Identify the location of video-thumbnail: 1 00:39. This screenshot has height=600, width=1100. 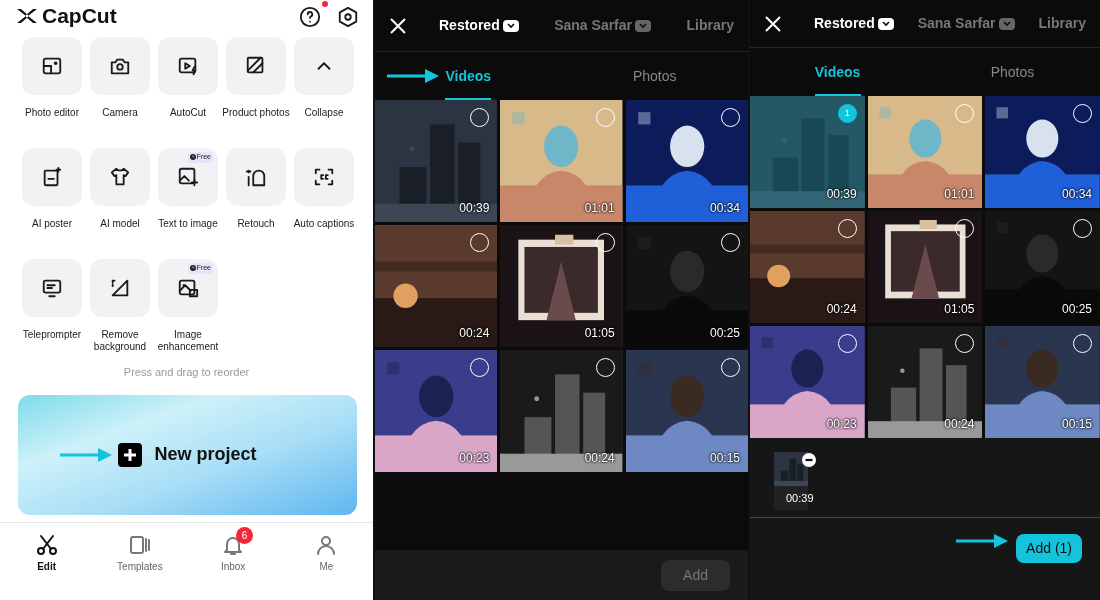
(807, 152).